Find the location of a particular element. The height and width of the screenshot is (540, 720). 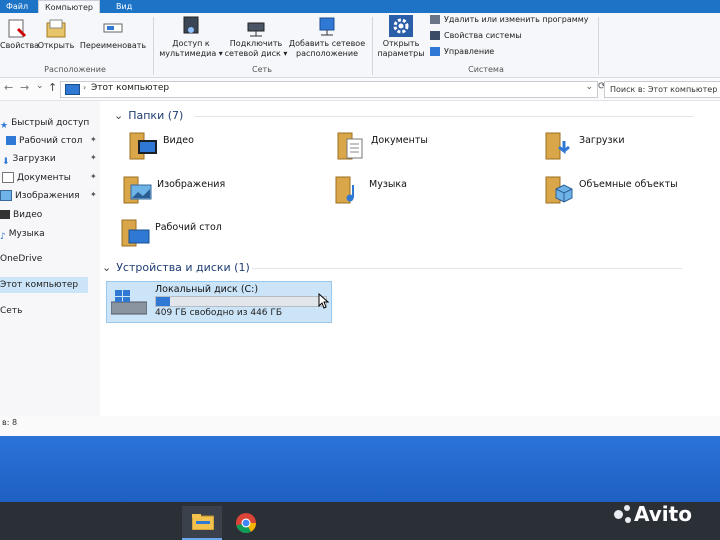

folder-music: Музыка is located at coordinates (434, 193).